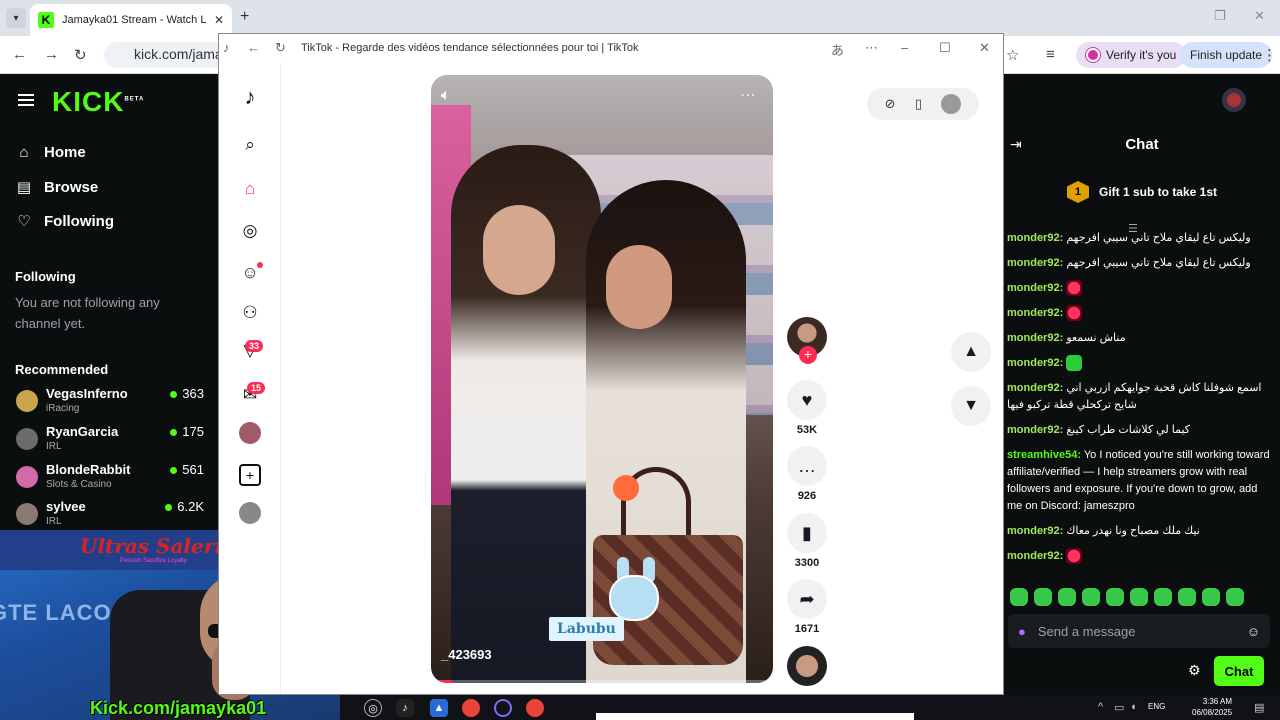 This screenshot has height=720, width=1280. Describe the element at coordinates (51, 54) in the screenshot. I see `forward-arrow-icon: →` at that location.